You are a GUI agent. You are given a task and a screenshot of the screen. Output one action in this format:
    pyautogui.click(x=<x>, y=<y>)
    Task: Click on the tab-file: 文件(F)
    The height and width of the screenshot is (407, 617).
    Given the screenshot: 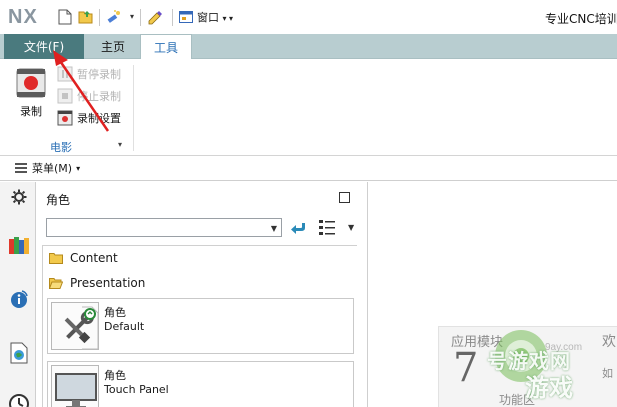 What is the action you would take?
    pyautogui.click(x=44, y=46)
    